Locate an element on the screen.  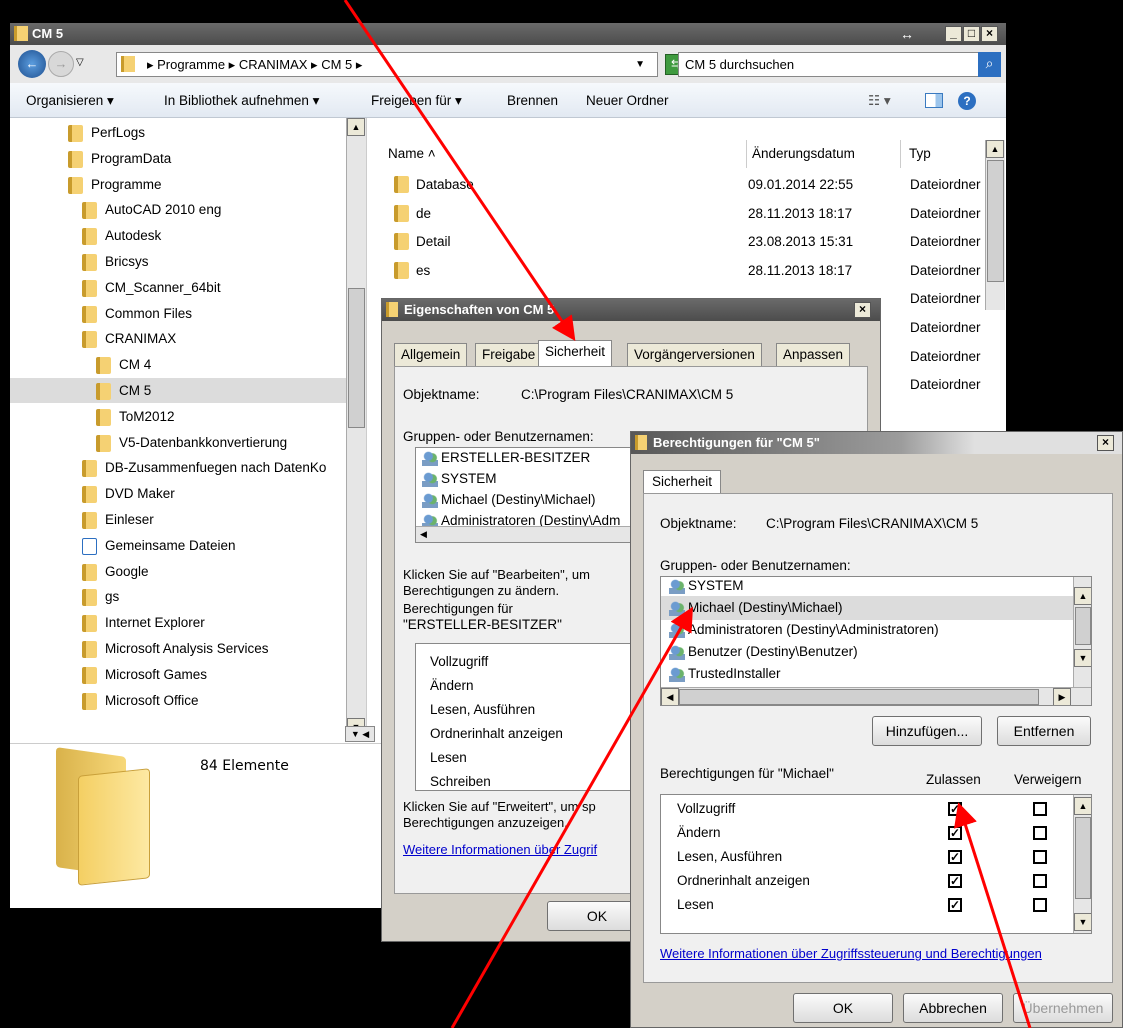
arrow-to-michael is located at coordinates (571, 817).